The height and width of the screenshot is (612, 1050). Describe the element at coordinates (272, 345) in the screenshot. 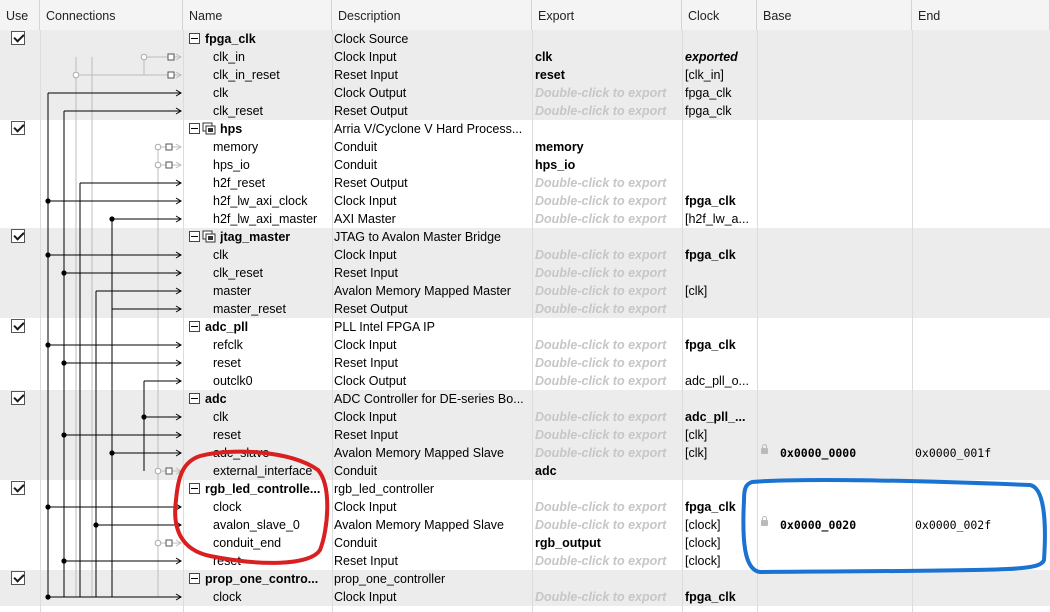

I see `interface-name: refclk` at that location.